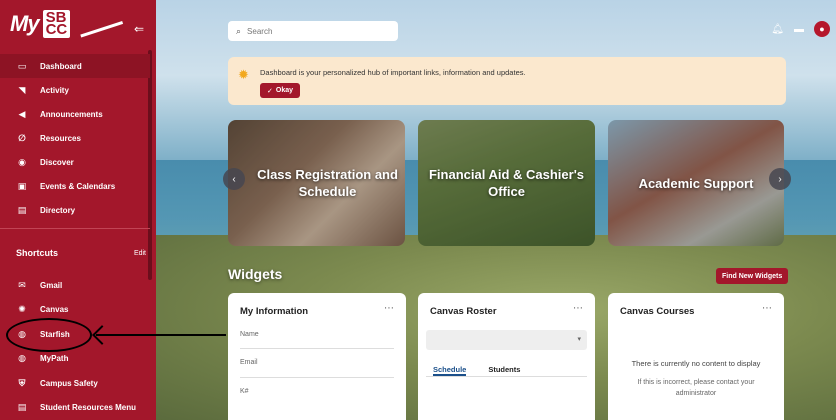  Describe the element at coordinates (37, 253) in the screenshot. I see `shortcuts-title: Shortcuts` at that location.